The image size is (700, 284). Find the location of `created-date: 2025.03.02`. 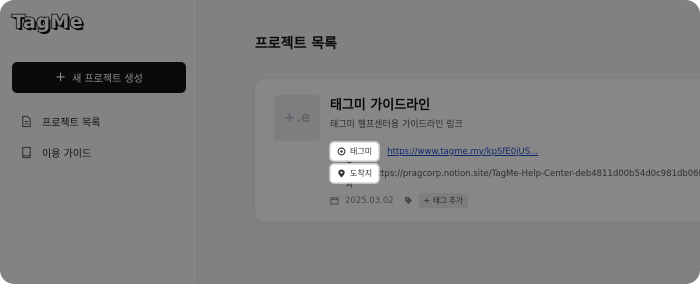

created-date: 2025.03.02 is located at coordinates (369, 200).